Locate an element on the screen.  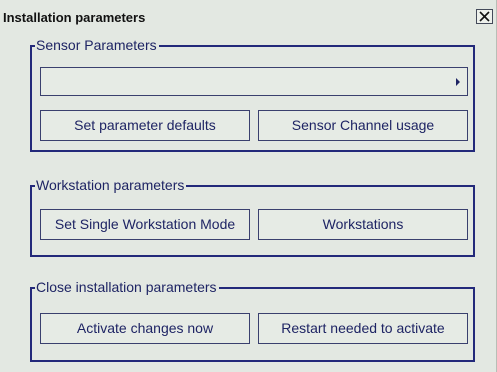
restart-needed-to-activate-button: Restart needed to activate is located at coordinates (363, 328).